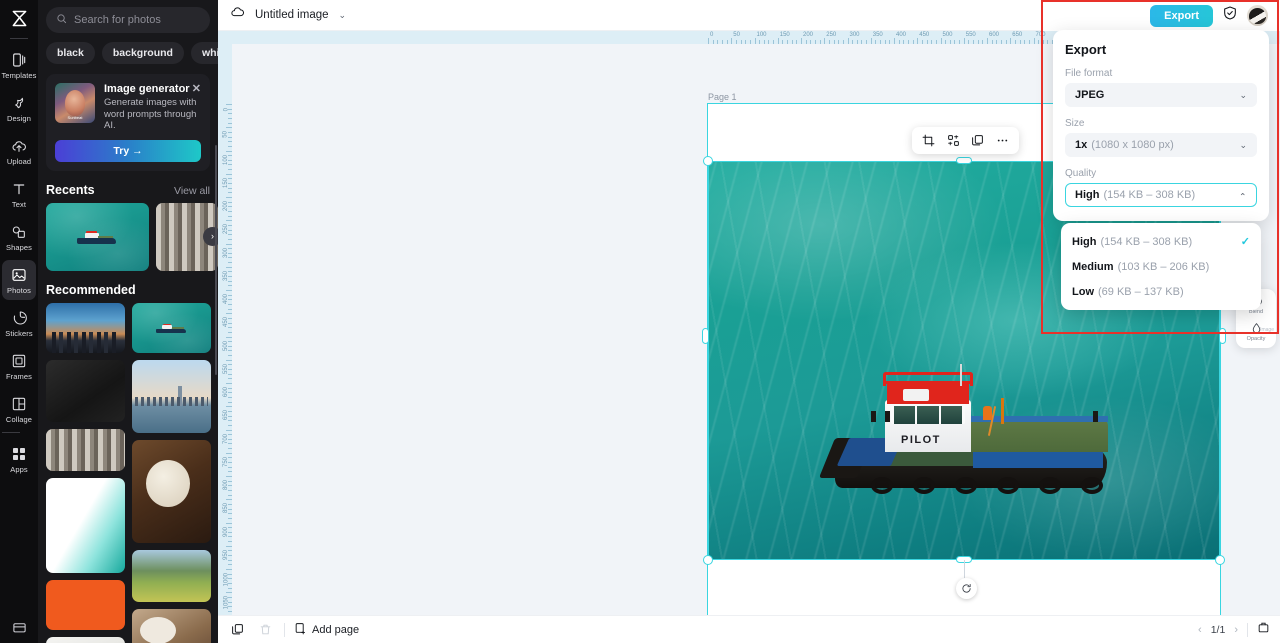 The width and height of the screenshot is (1280, 643). I want to click on ruler-label: 500, so click(947, 35).